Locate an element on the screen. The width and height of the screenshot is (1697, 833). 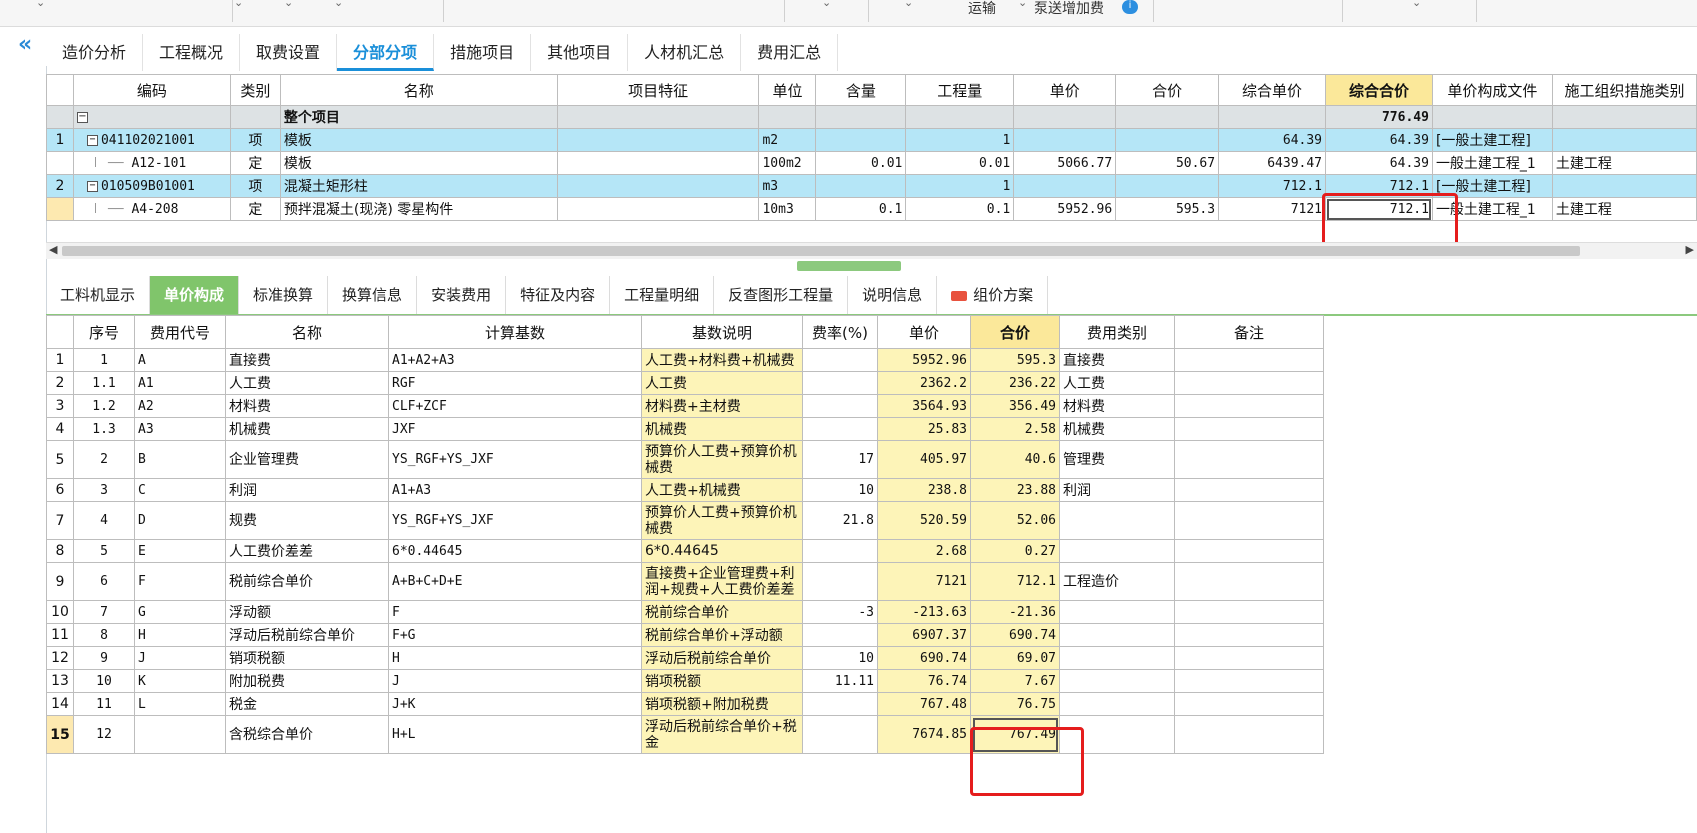
col-header: 计算基数 is located at coordinates (515, 332).